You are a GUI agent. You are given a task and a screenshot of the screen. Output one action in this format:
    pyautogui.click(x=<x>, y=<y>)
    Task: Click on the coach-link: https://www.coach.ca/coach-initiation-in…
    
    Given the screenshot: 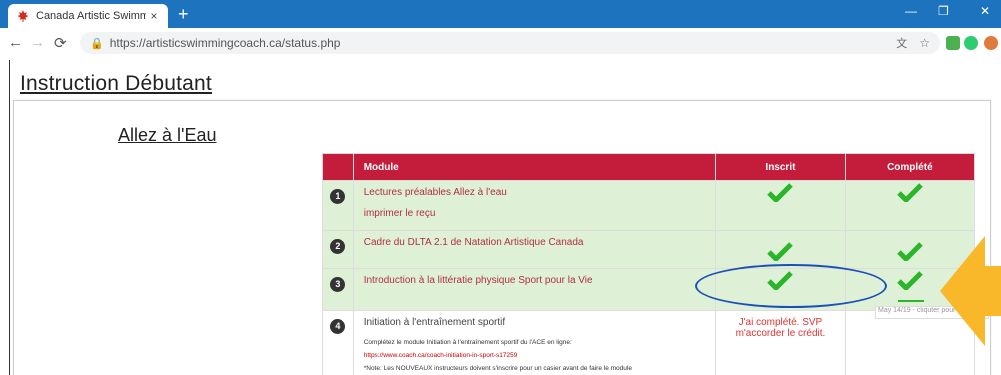 What is the action you would take?
    pyautogui.click(x=534, y=355)
    